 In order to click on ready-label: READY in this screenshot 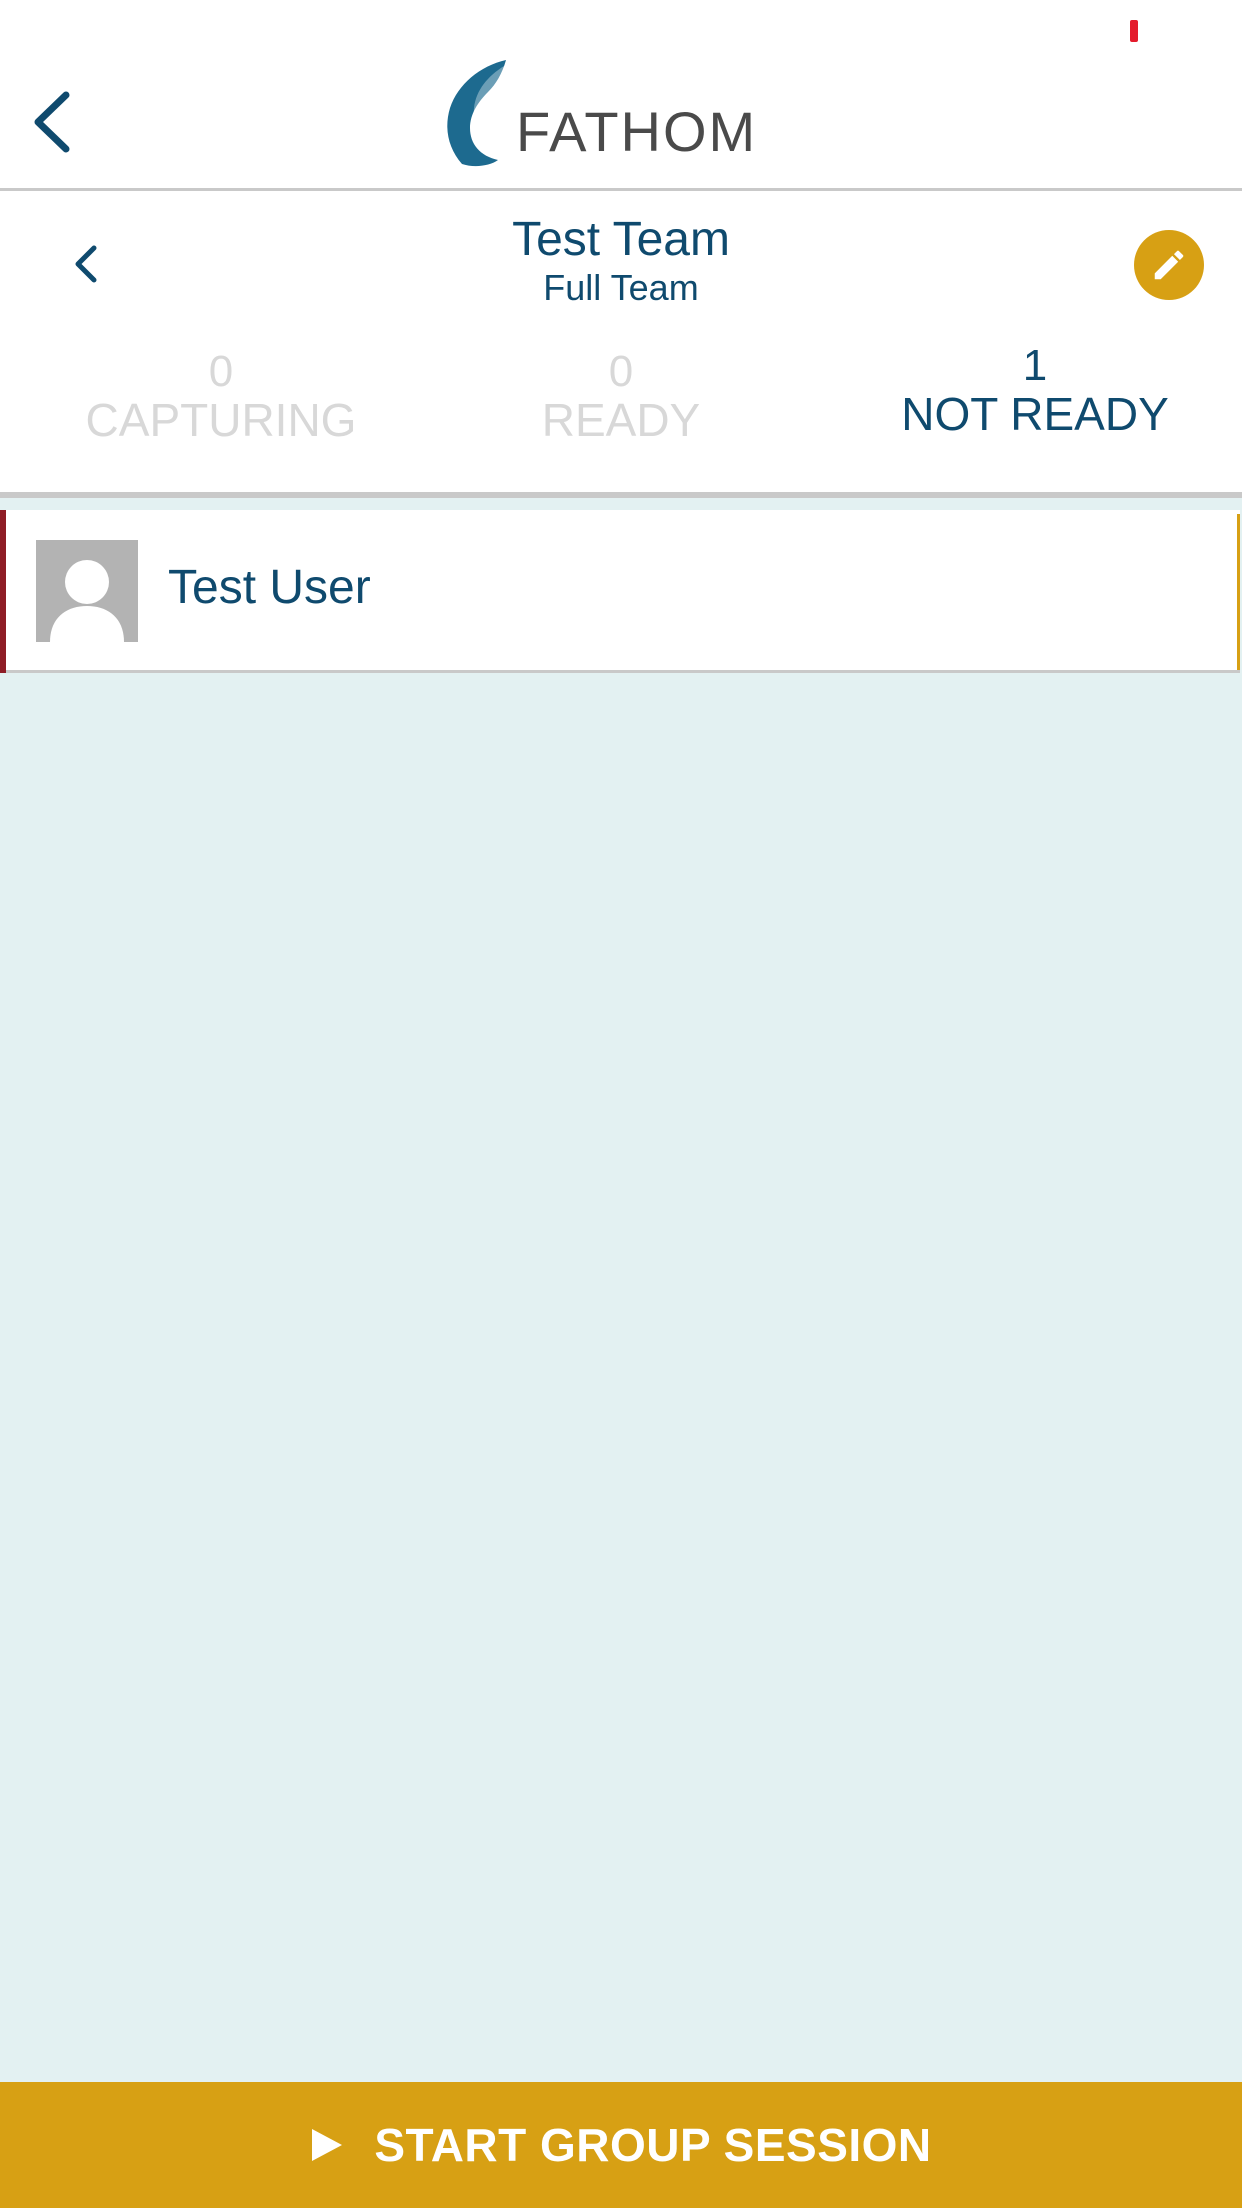, I will do `click(621, 420)`.